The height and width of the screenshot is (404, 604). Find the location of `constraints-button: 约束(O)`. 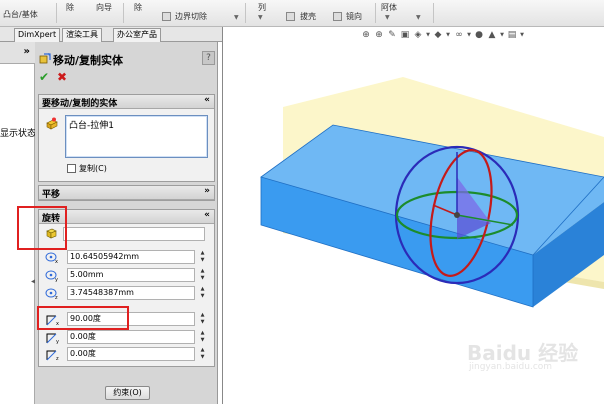

constraints-button: 约束(O) is located at coordinates (127, 393).